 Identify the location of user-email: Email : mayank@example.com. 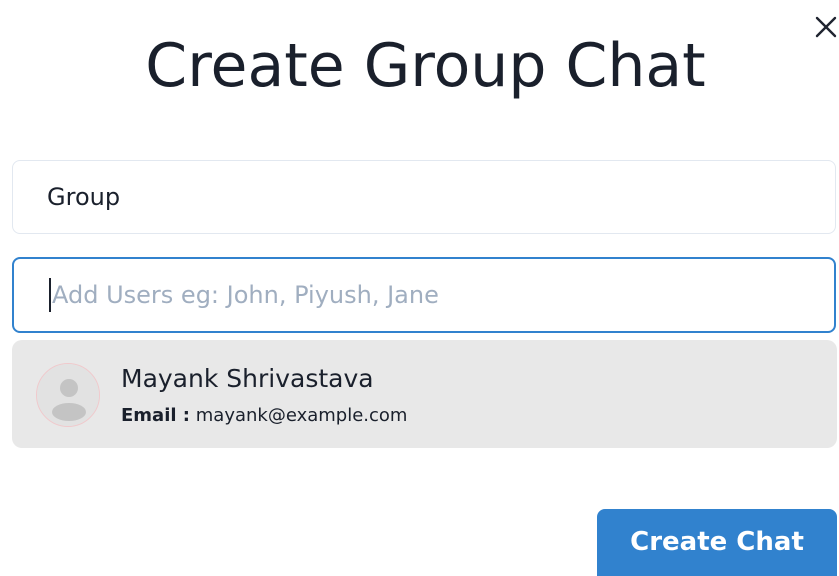
(264, 416).